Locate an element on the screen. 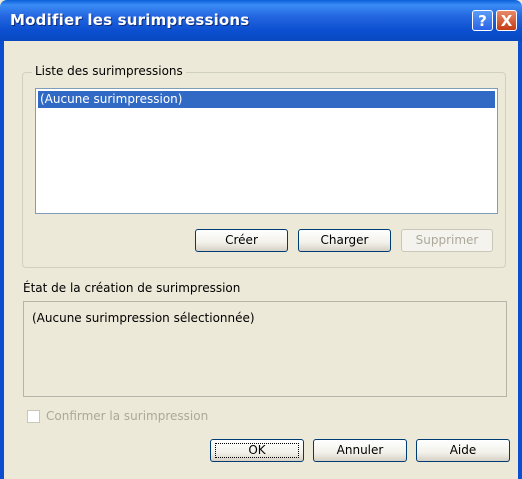  status-text: (Aucune surimpression sélectionnée) is located at coordinates (143, 318).